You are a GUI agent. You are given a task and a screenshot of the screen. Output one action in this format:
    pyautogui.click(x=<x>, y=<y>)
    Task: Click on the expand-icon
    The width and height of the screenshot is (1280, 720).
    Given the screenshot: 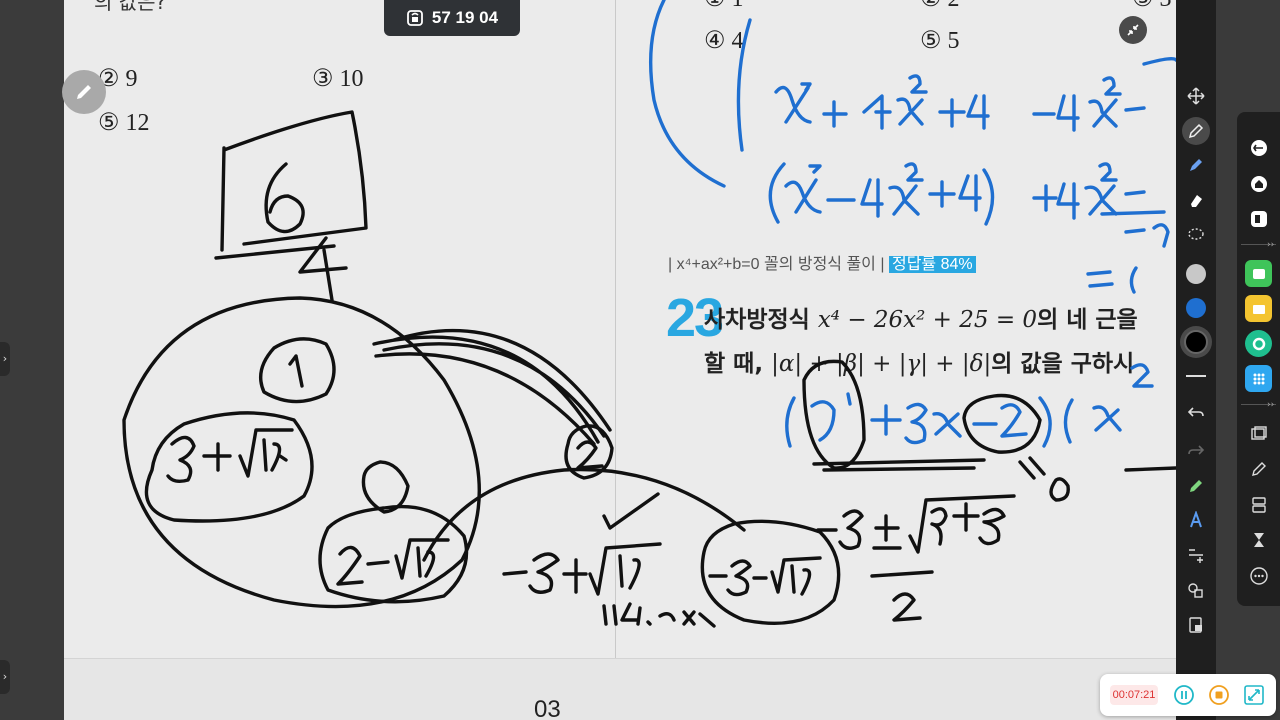 What is the action you would take?
    pyautogui.click(x=1254, y=695)
    